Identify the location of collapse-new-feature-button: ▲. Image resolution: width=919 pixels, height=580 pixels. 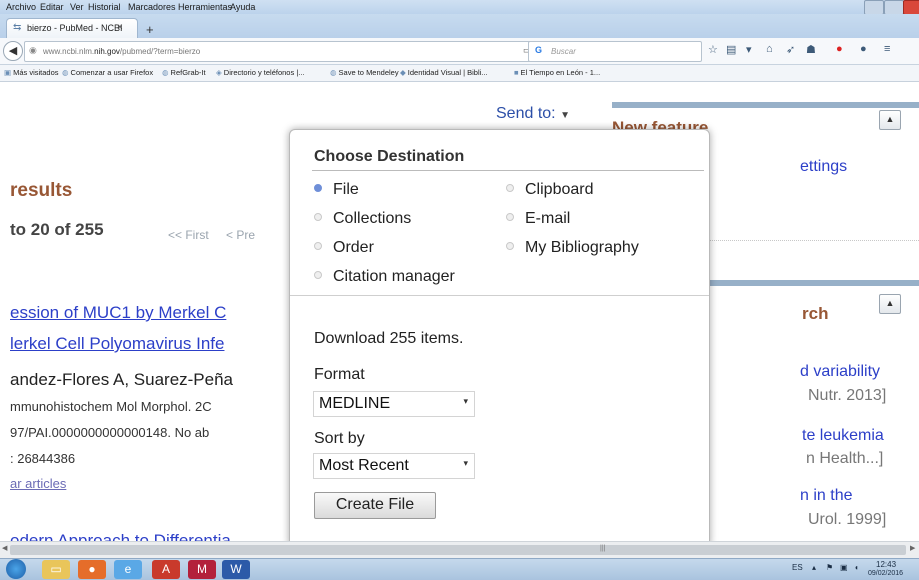
(890, 120).